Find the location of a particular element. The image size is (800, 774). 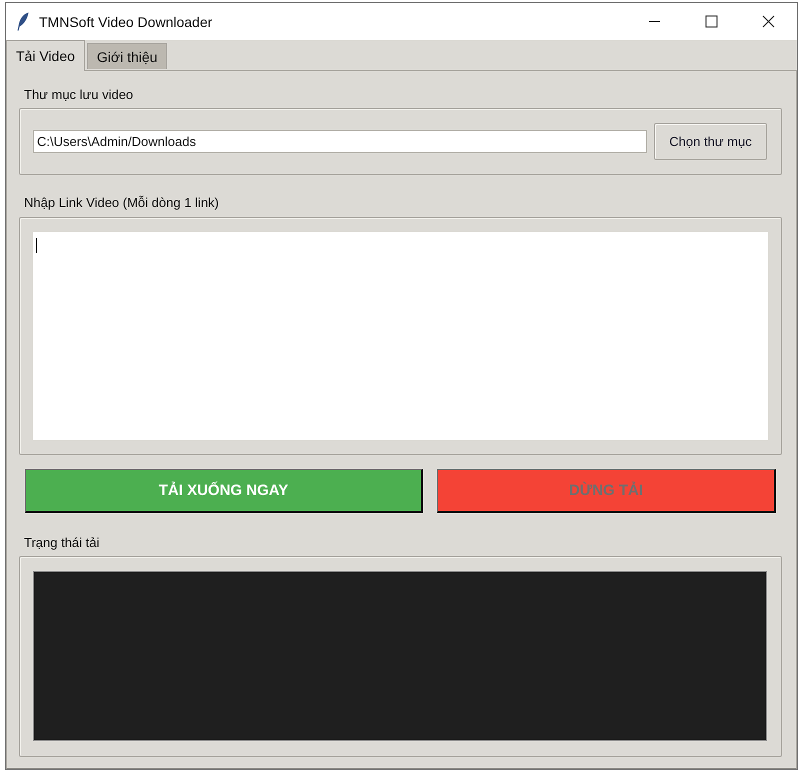

folder-path-field: C:\Users\Admin/Downloads is located at coordinates (340, 141).